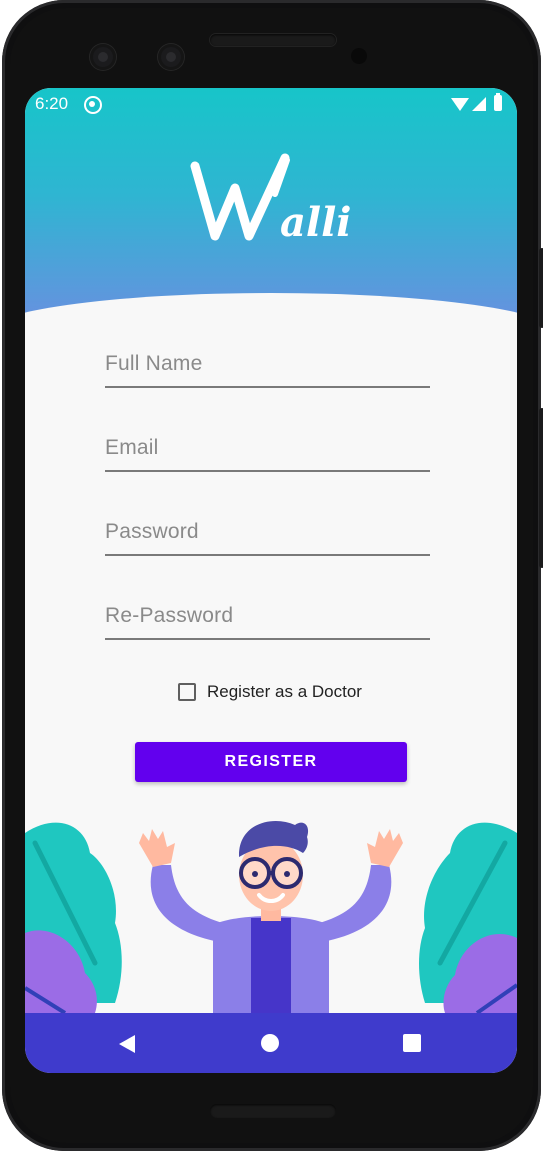  I want to click on full-name-placeholder: Full Name, so click(154, 363).